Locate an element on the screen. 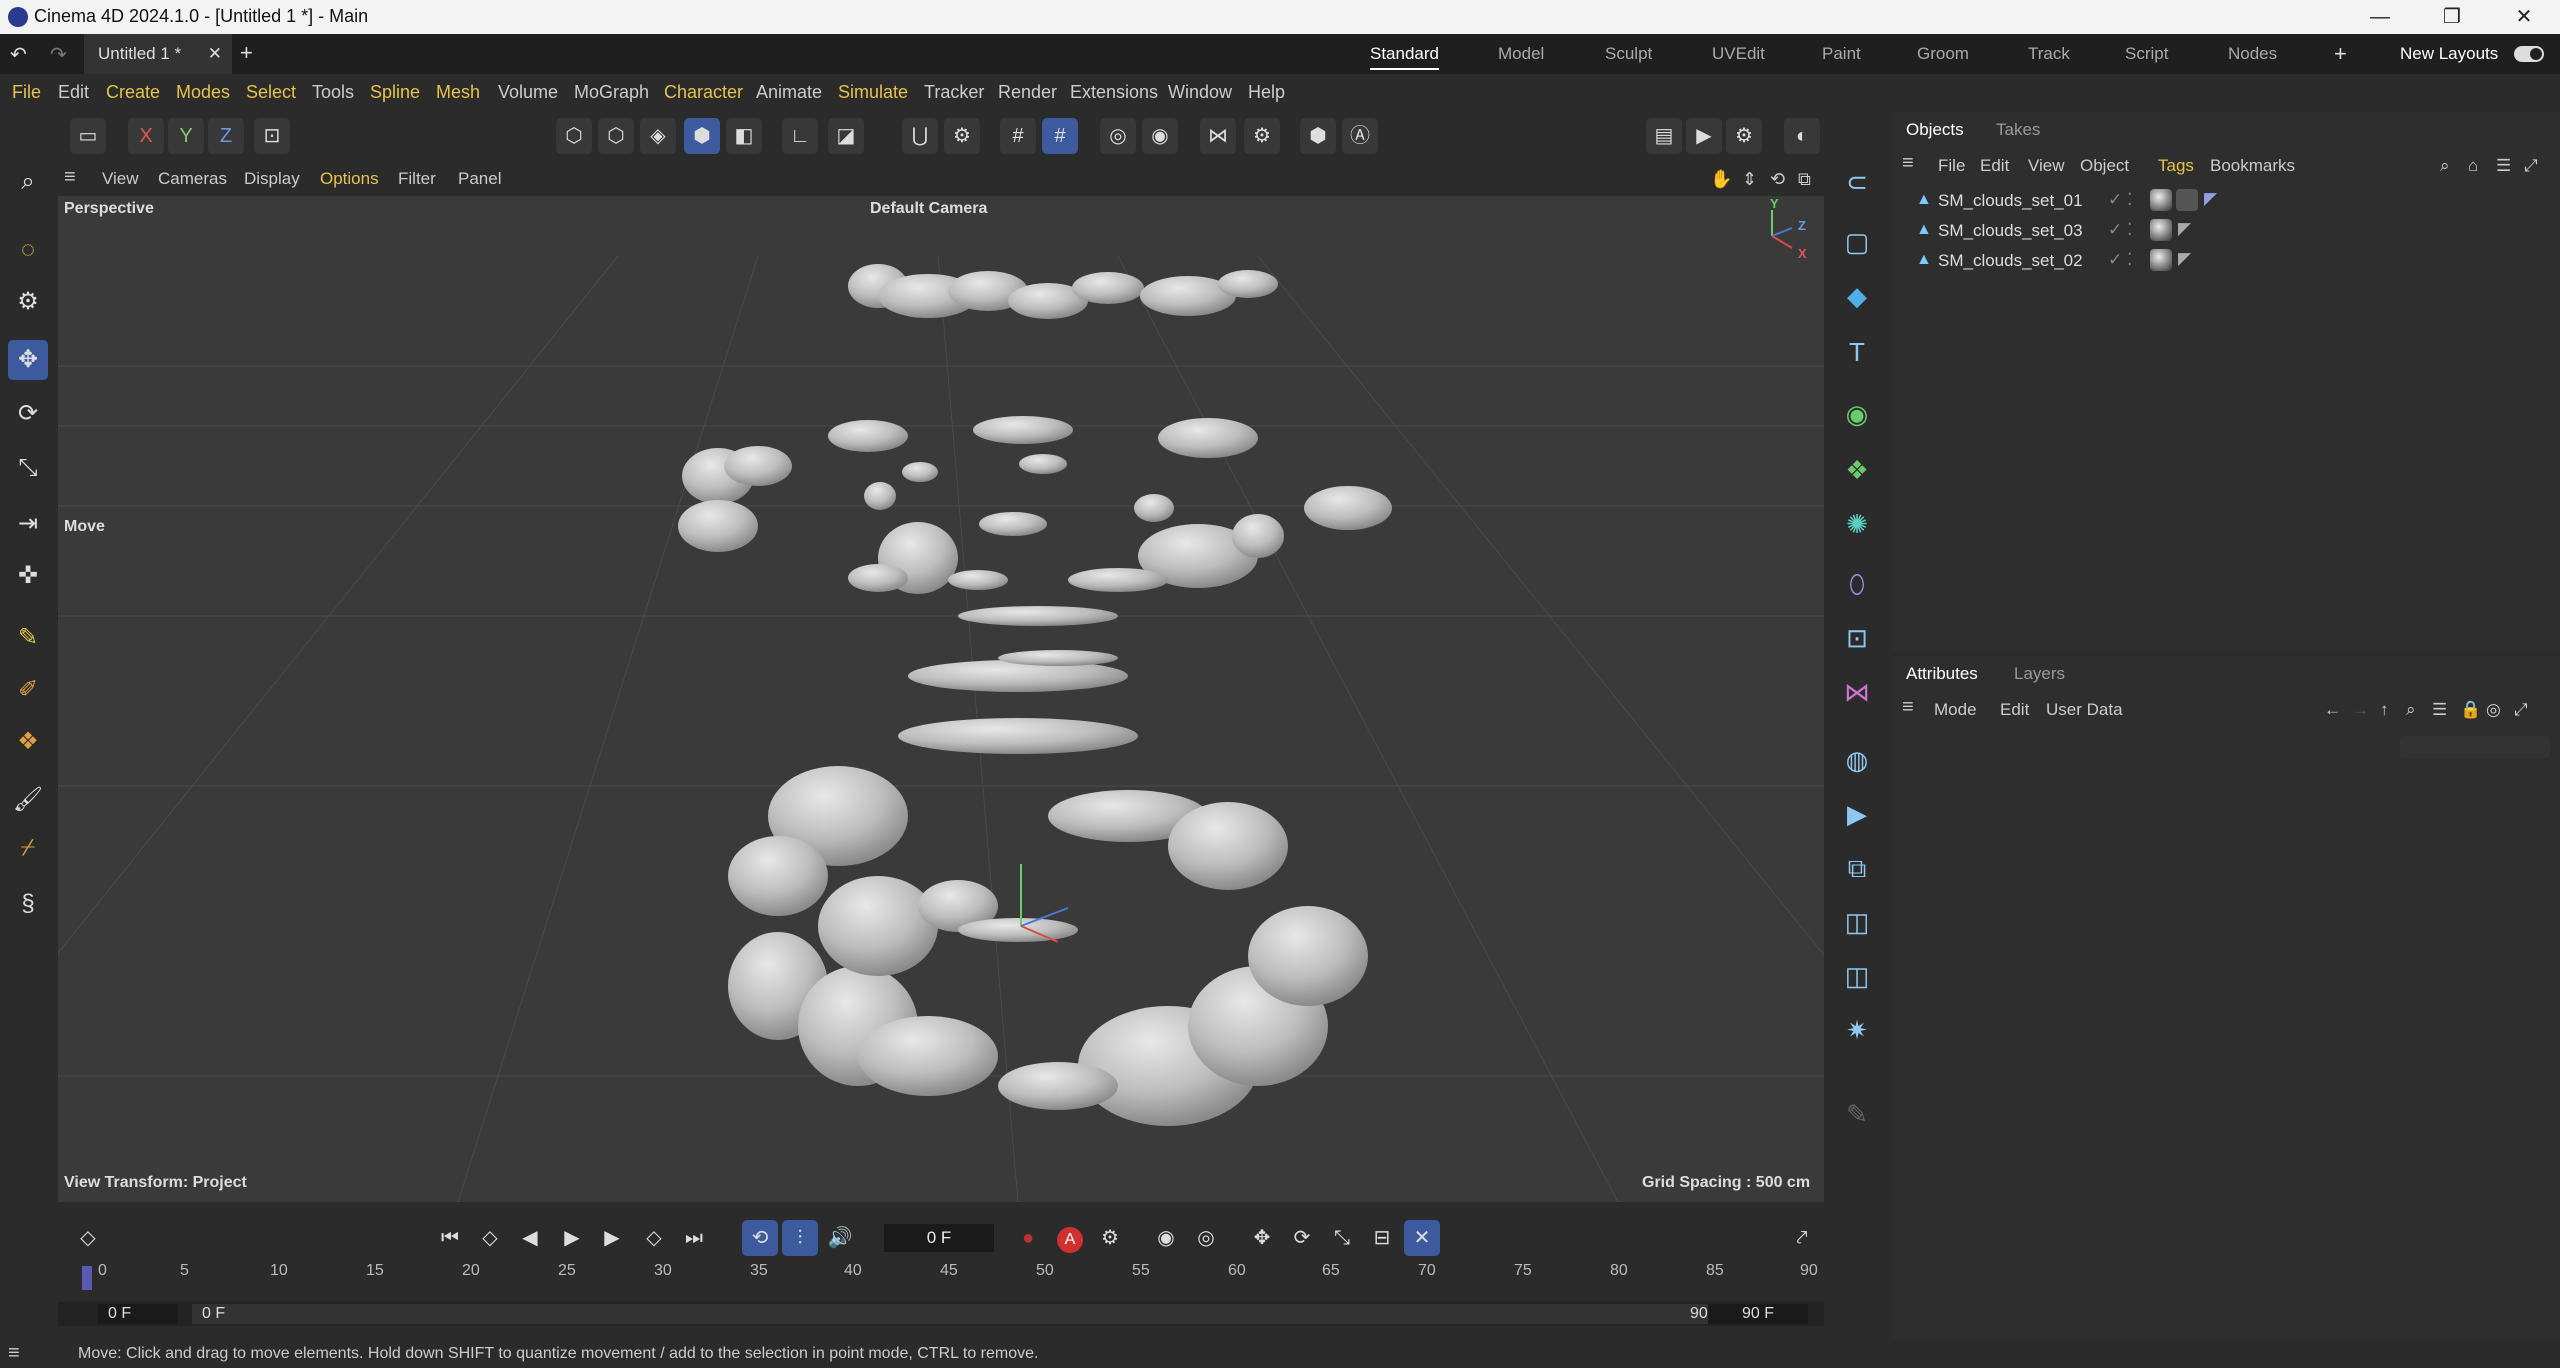 This screenshot has height=1368, width=2560. menu-extensions: Extensions is located at coordinates (1114, 92).